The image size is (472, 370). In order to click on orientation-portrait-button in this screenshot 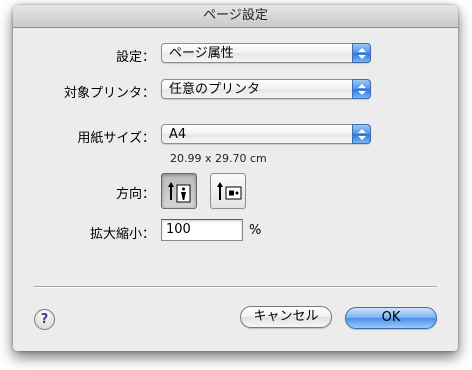, I will do `click(179, 191)`.